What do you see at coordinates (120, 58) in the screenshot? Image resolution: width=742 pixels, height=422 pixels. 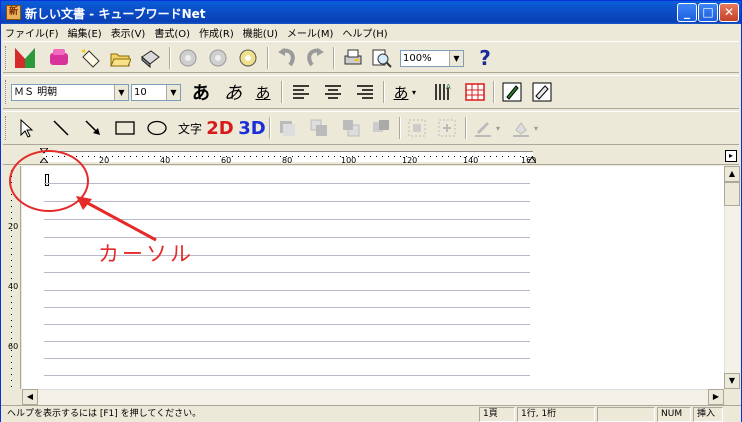 I see `open-icon` at bounding box center [120, 58].